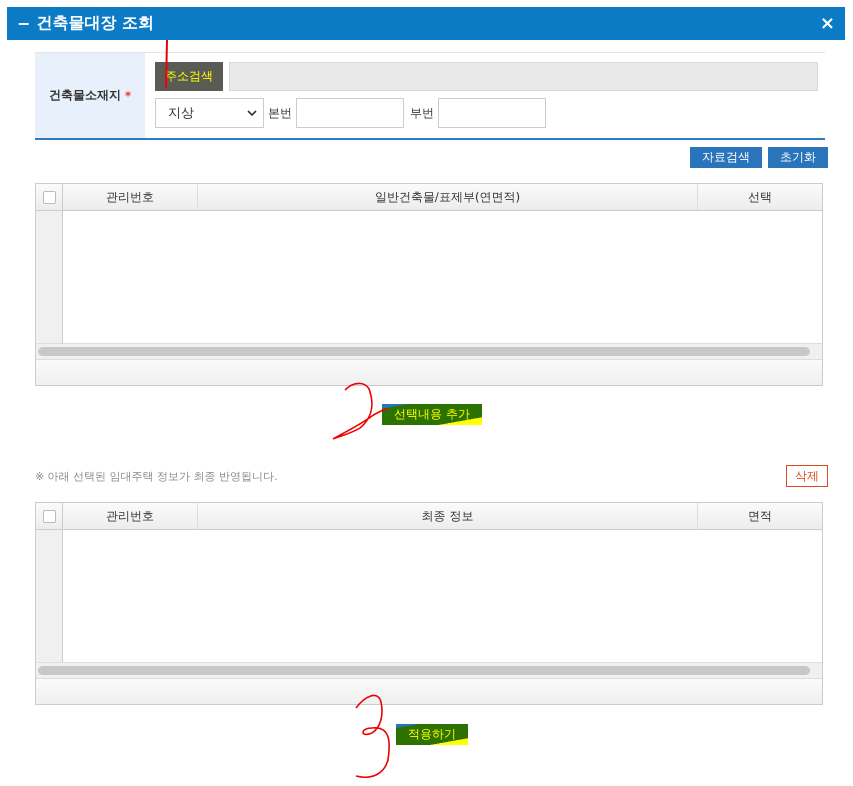  I want to click on search-action-button: 초기화, so click(798, 157).